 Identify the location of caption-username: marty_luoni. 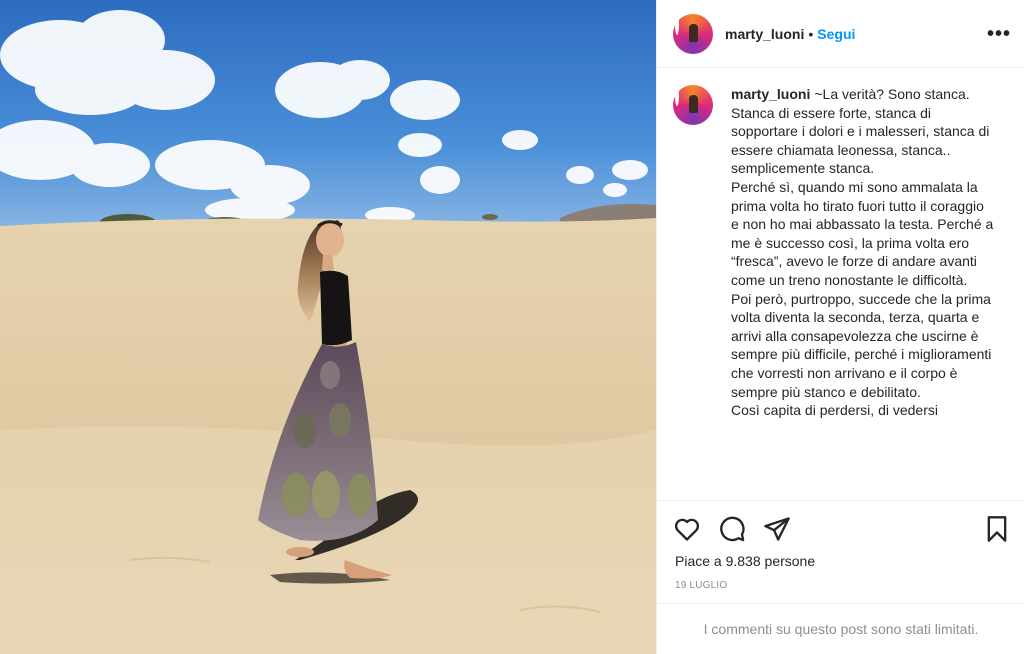
(770, 94).